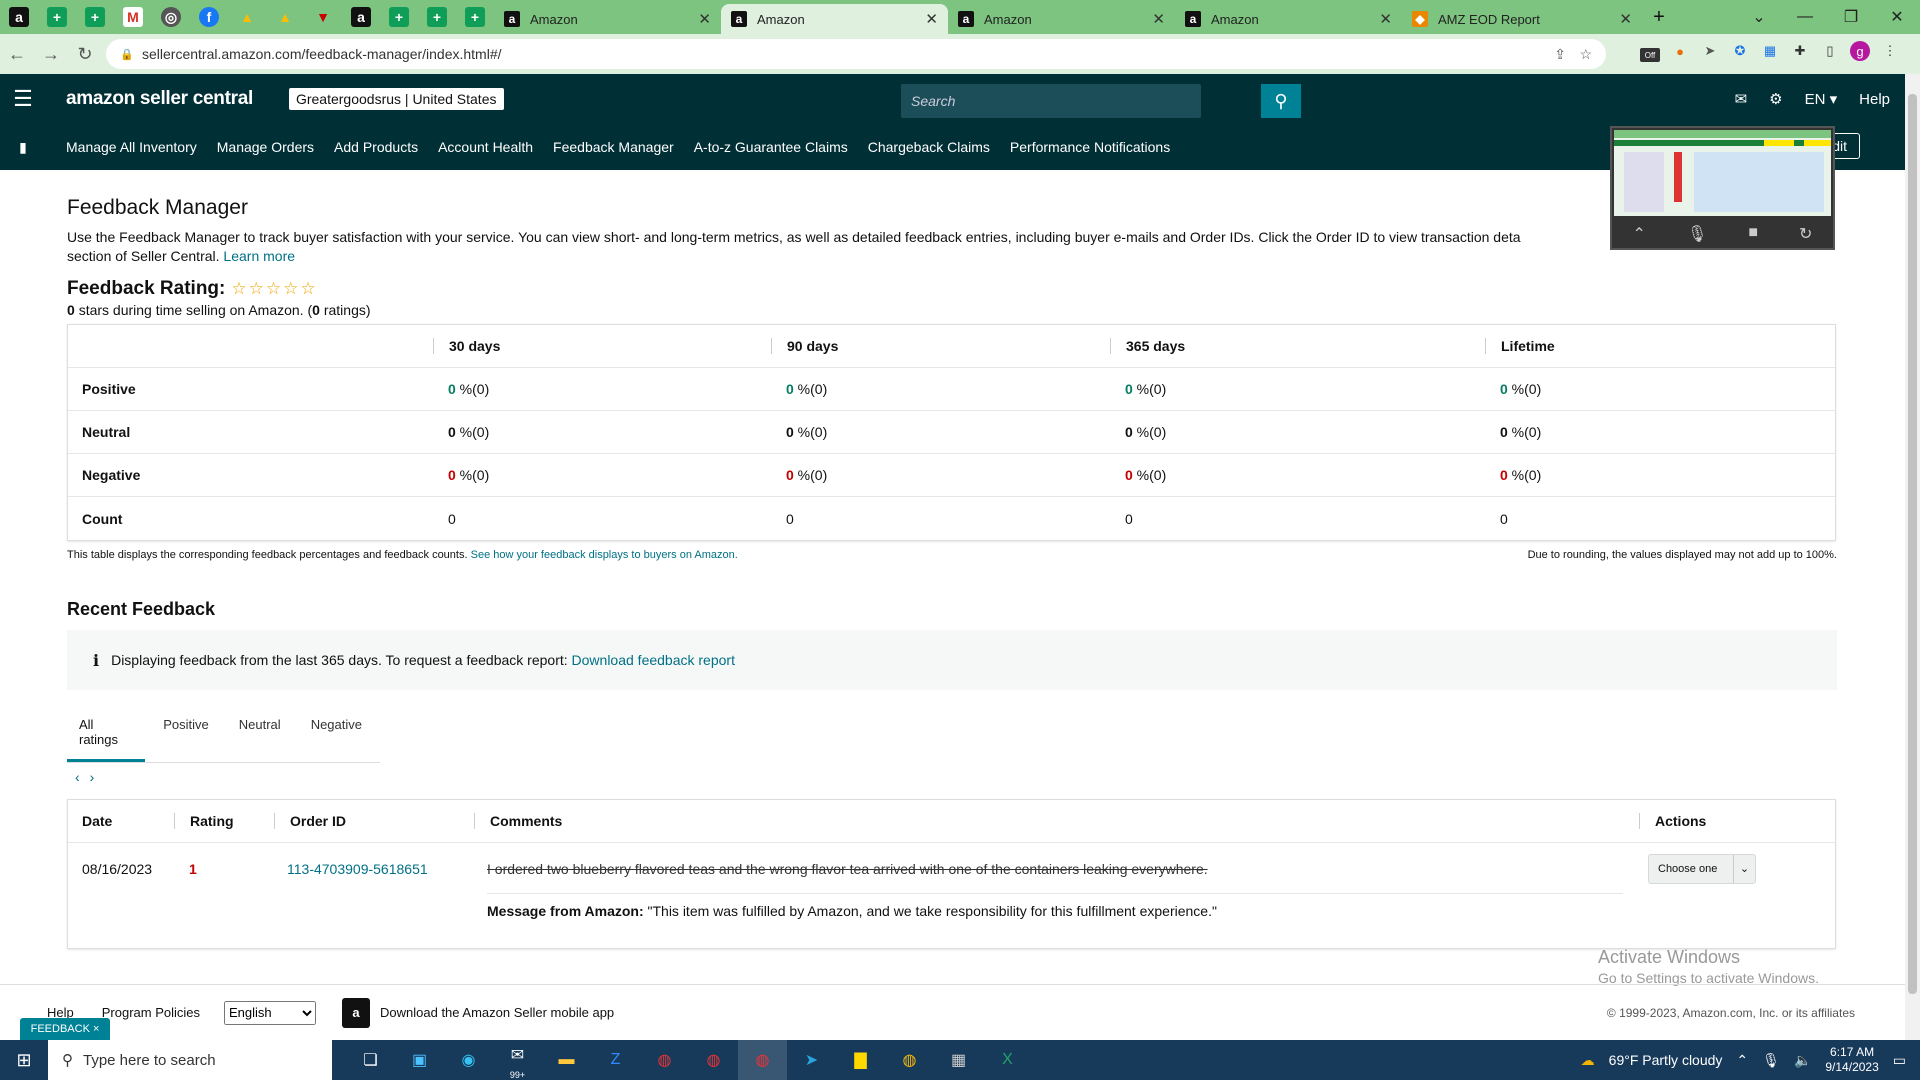 This screenshot has height=1080, width=1920. What do you see at coordinates (106, 735) in the screenshot?
I see `tab-all-ratings: All ratings` at bounding box center [106, 735].